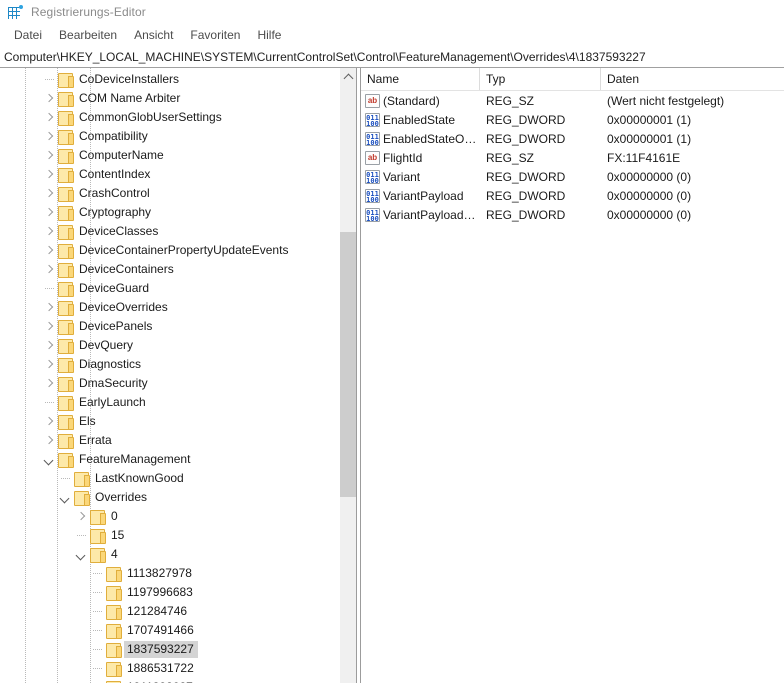 The height and width of the screenshot is (683, 784). What do you see at coordinates (178, 345) in the screenshot?
I see `tree-item: DevQuery` at bounding box center [178, 345].